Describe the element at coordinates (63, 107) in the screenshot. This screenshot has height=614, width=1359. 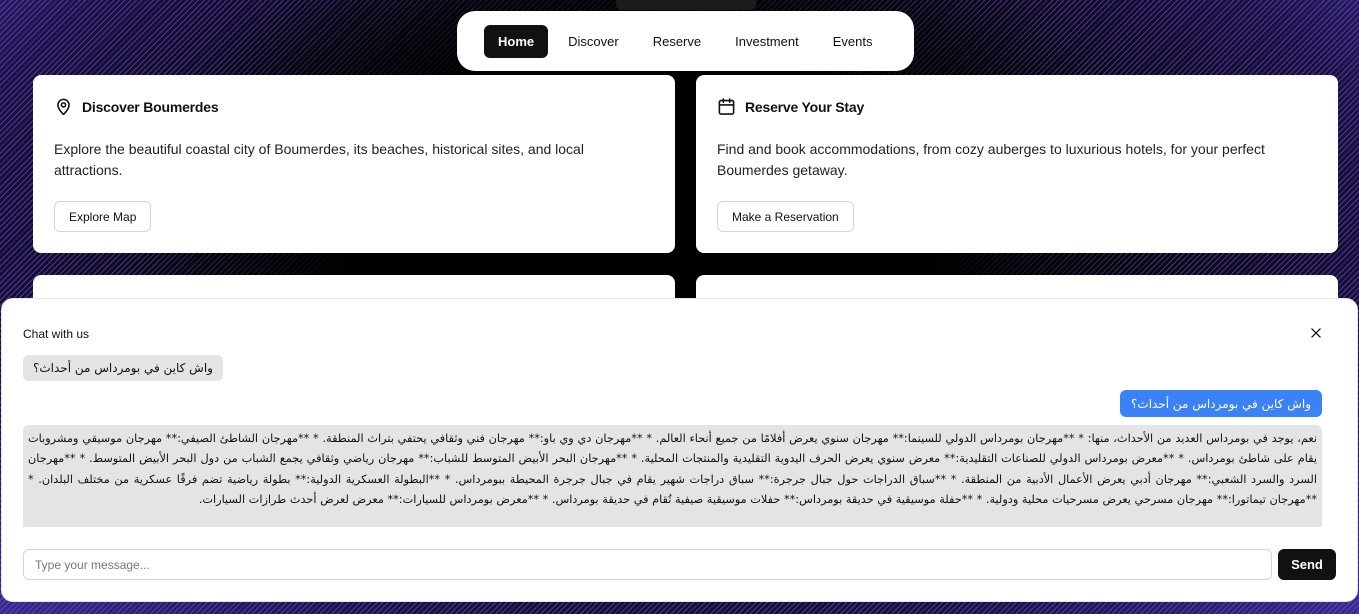
I see `map-pin-icon` at that location.